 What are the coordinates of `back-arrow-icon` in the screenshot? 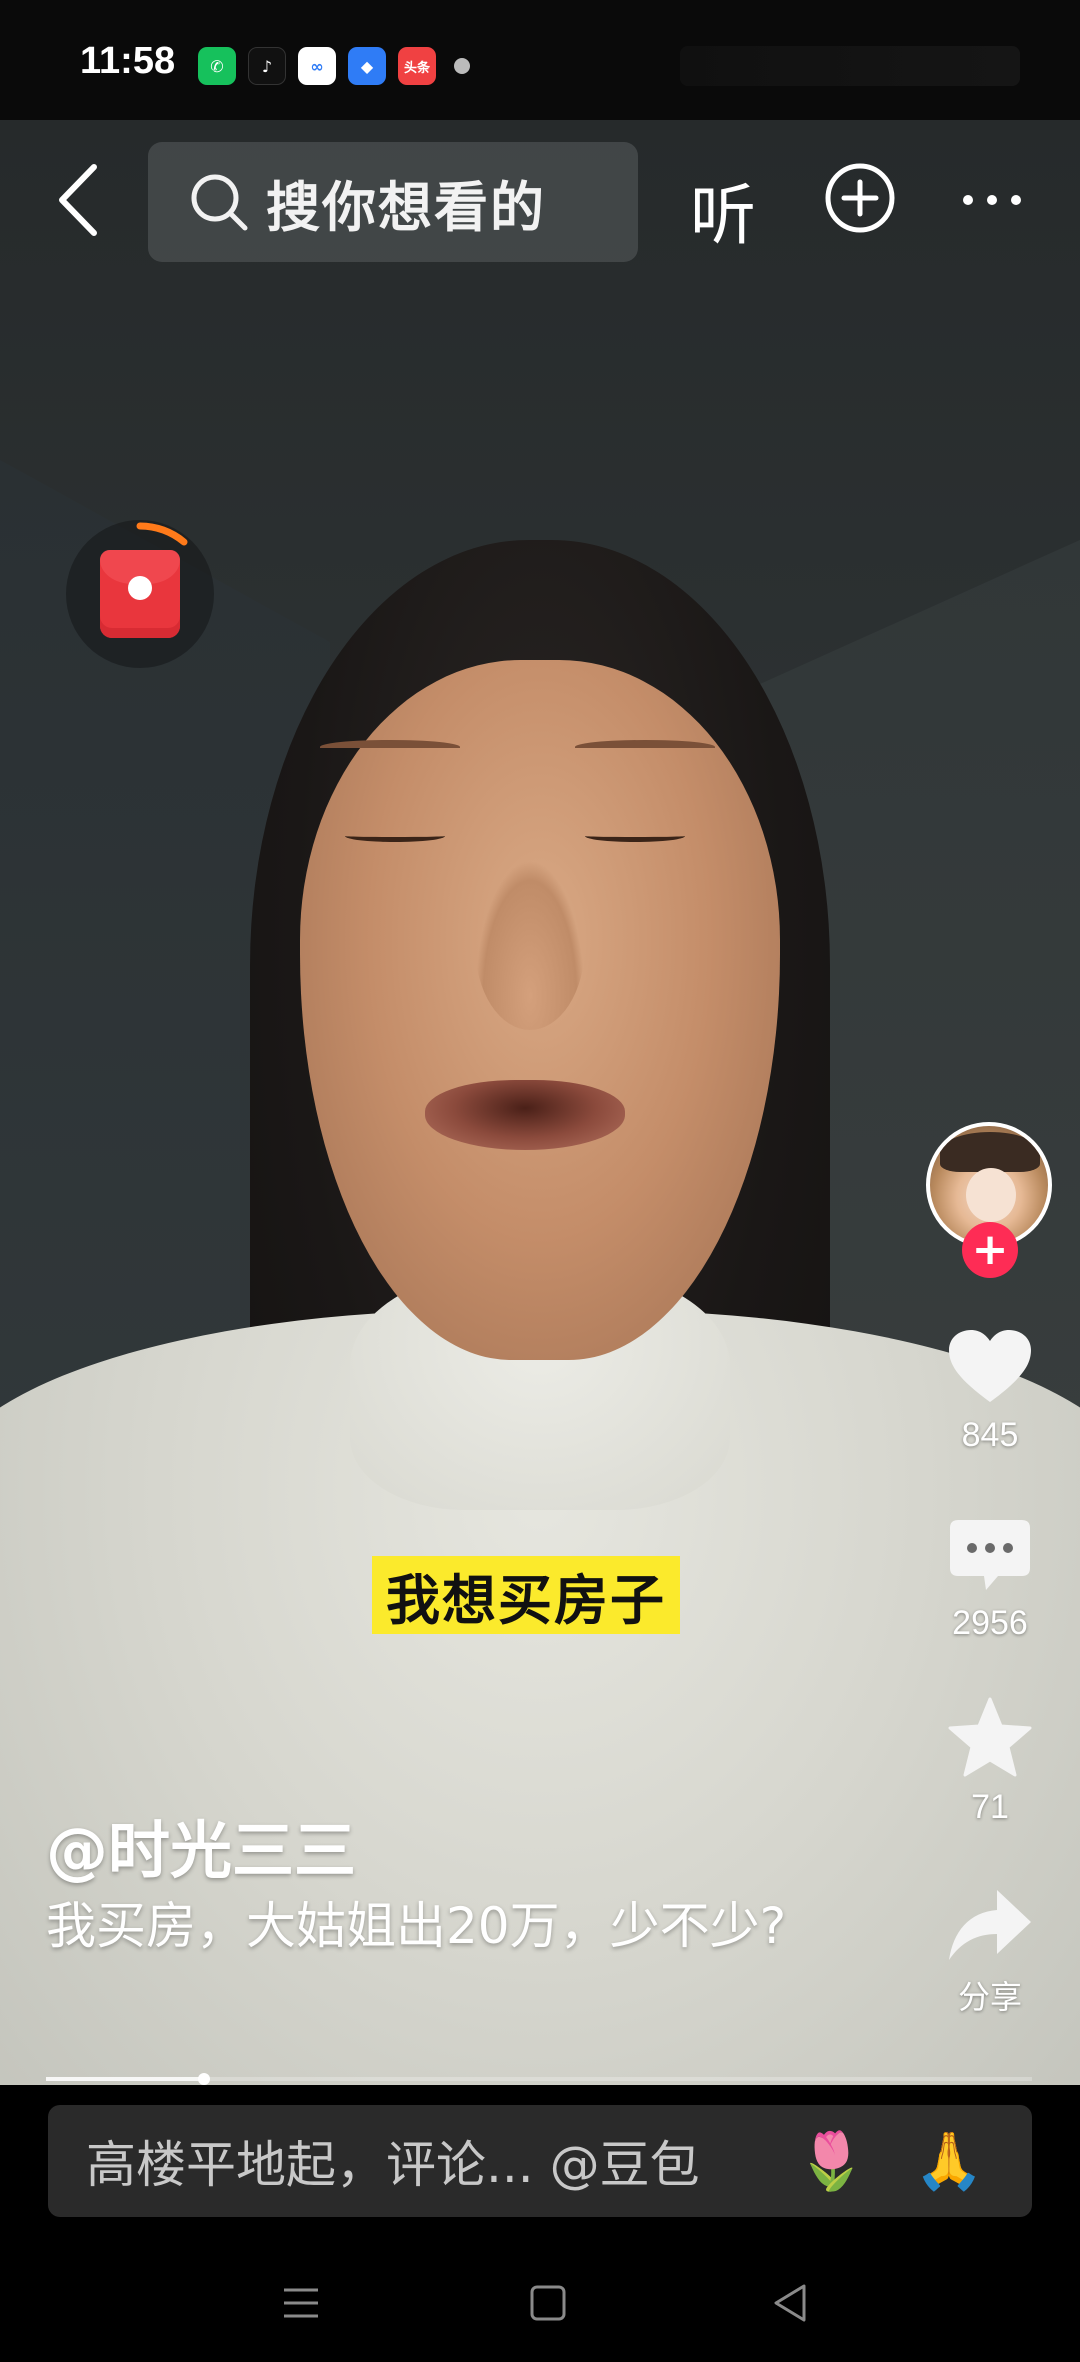 It's located at (78, 200).